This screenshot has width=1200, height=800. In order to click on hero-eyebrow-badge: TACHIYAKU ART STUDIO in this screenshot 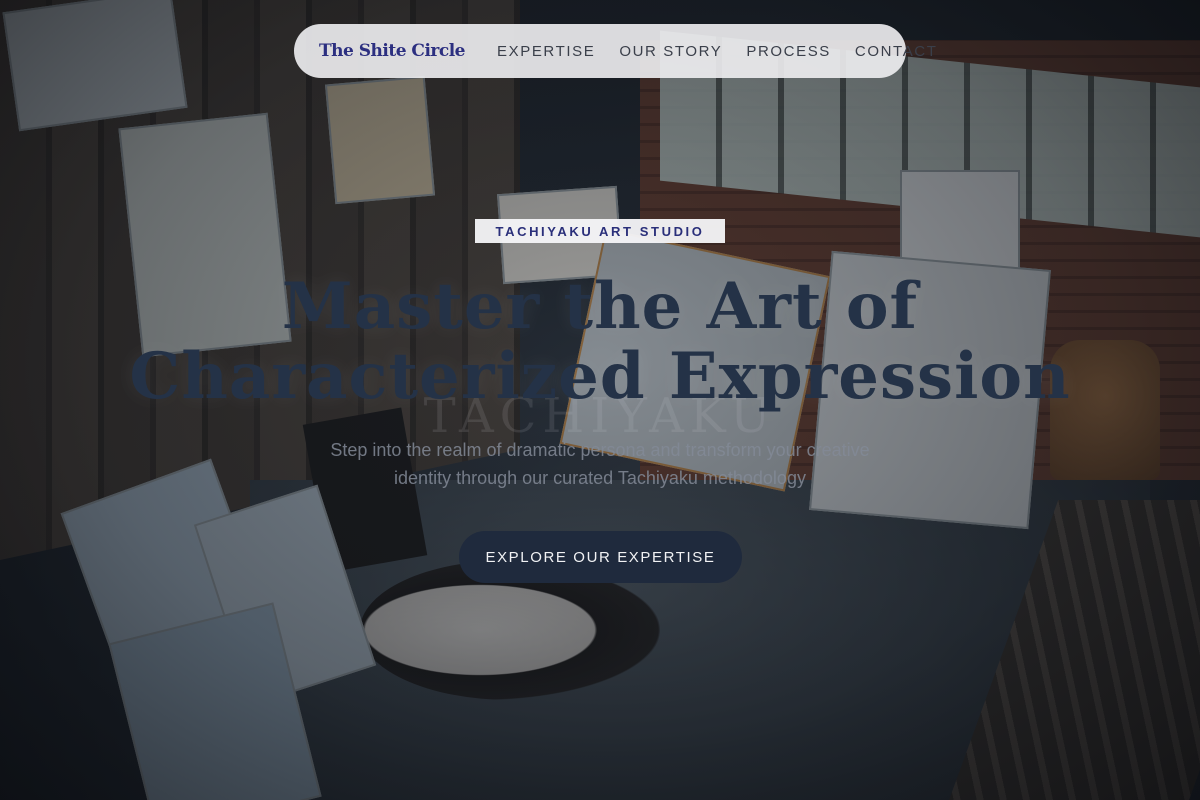, I will do `click(600, 231)`.